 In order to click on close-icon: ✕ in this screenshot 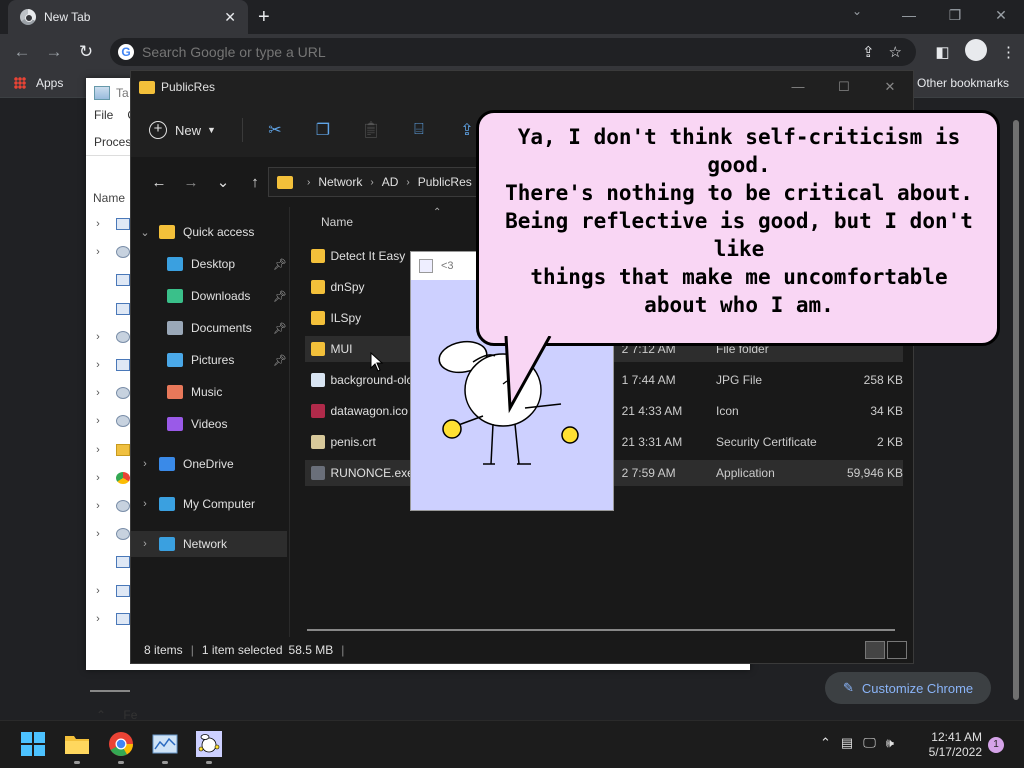, I will do `click(890, 87)`.